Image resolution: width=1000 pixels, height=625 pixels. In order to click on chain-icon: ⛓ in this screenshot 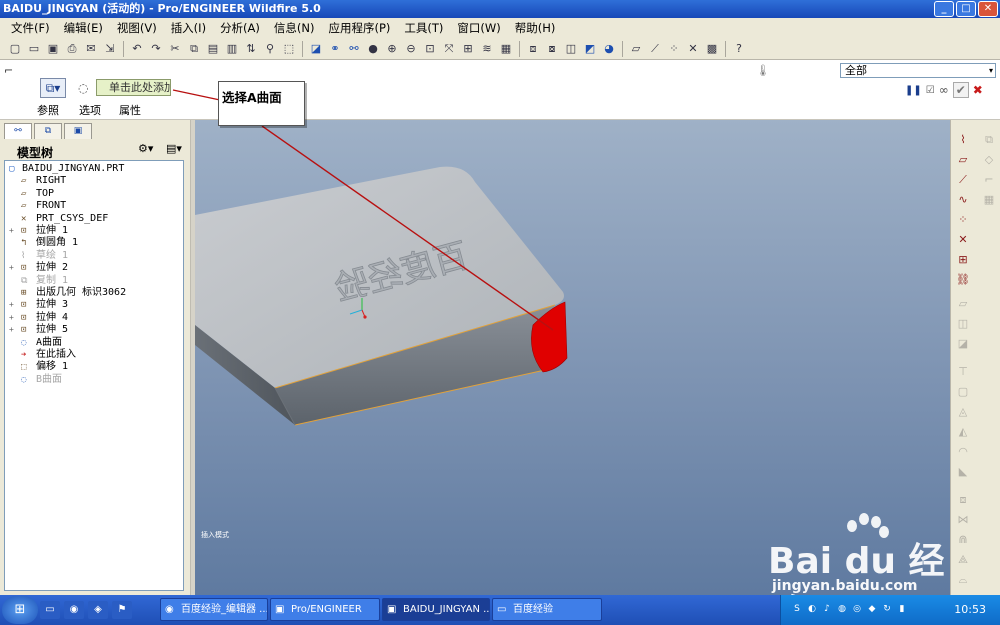, I will do `click(963, 280)`.